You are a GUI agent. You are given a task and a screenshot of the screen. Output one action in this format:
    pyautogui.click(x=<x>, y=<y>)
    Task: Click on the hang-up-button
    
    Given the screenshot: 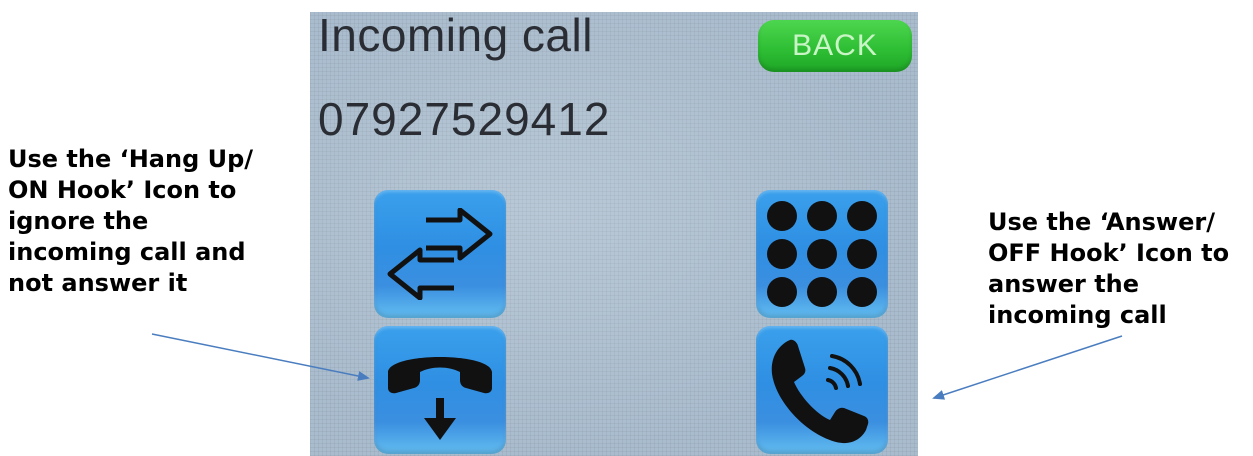 What is the action you would take?
    pyautogui.click(x=440, y=390)
    